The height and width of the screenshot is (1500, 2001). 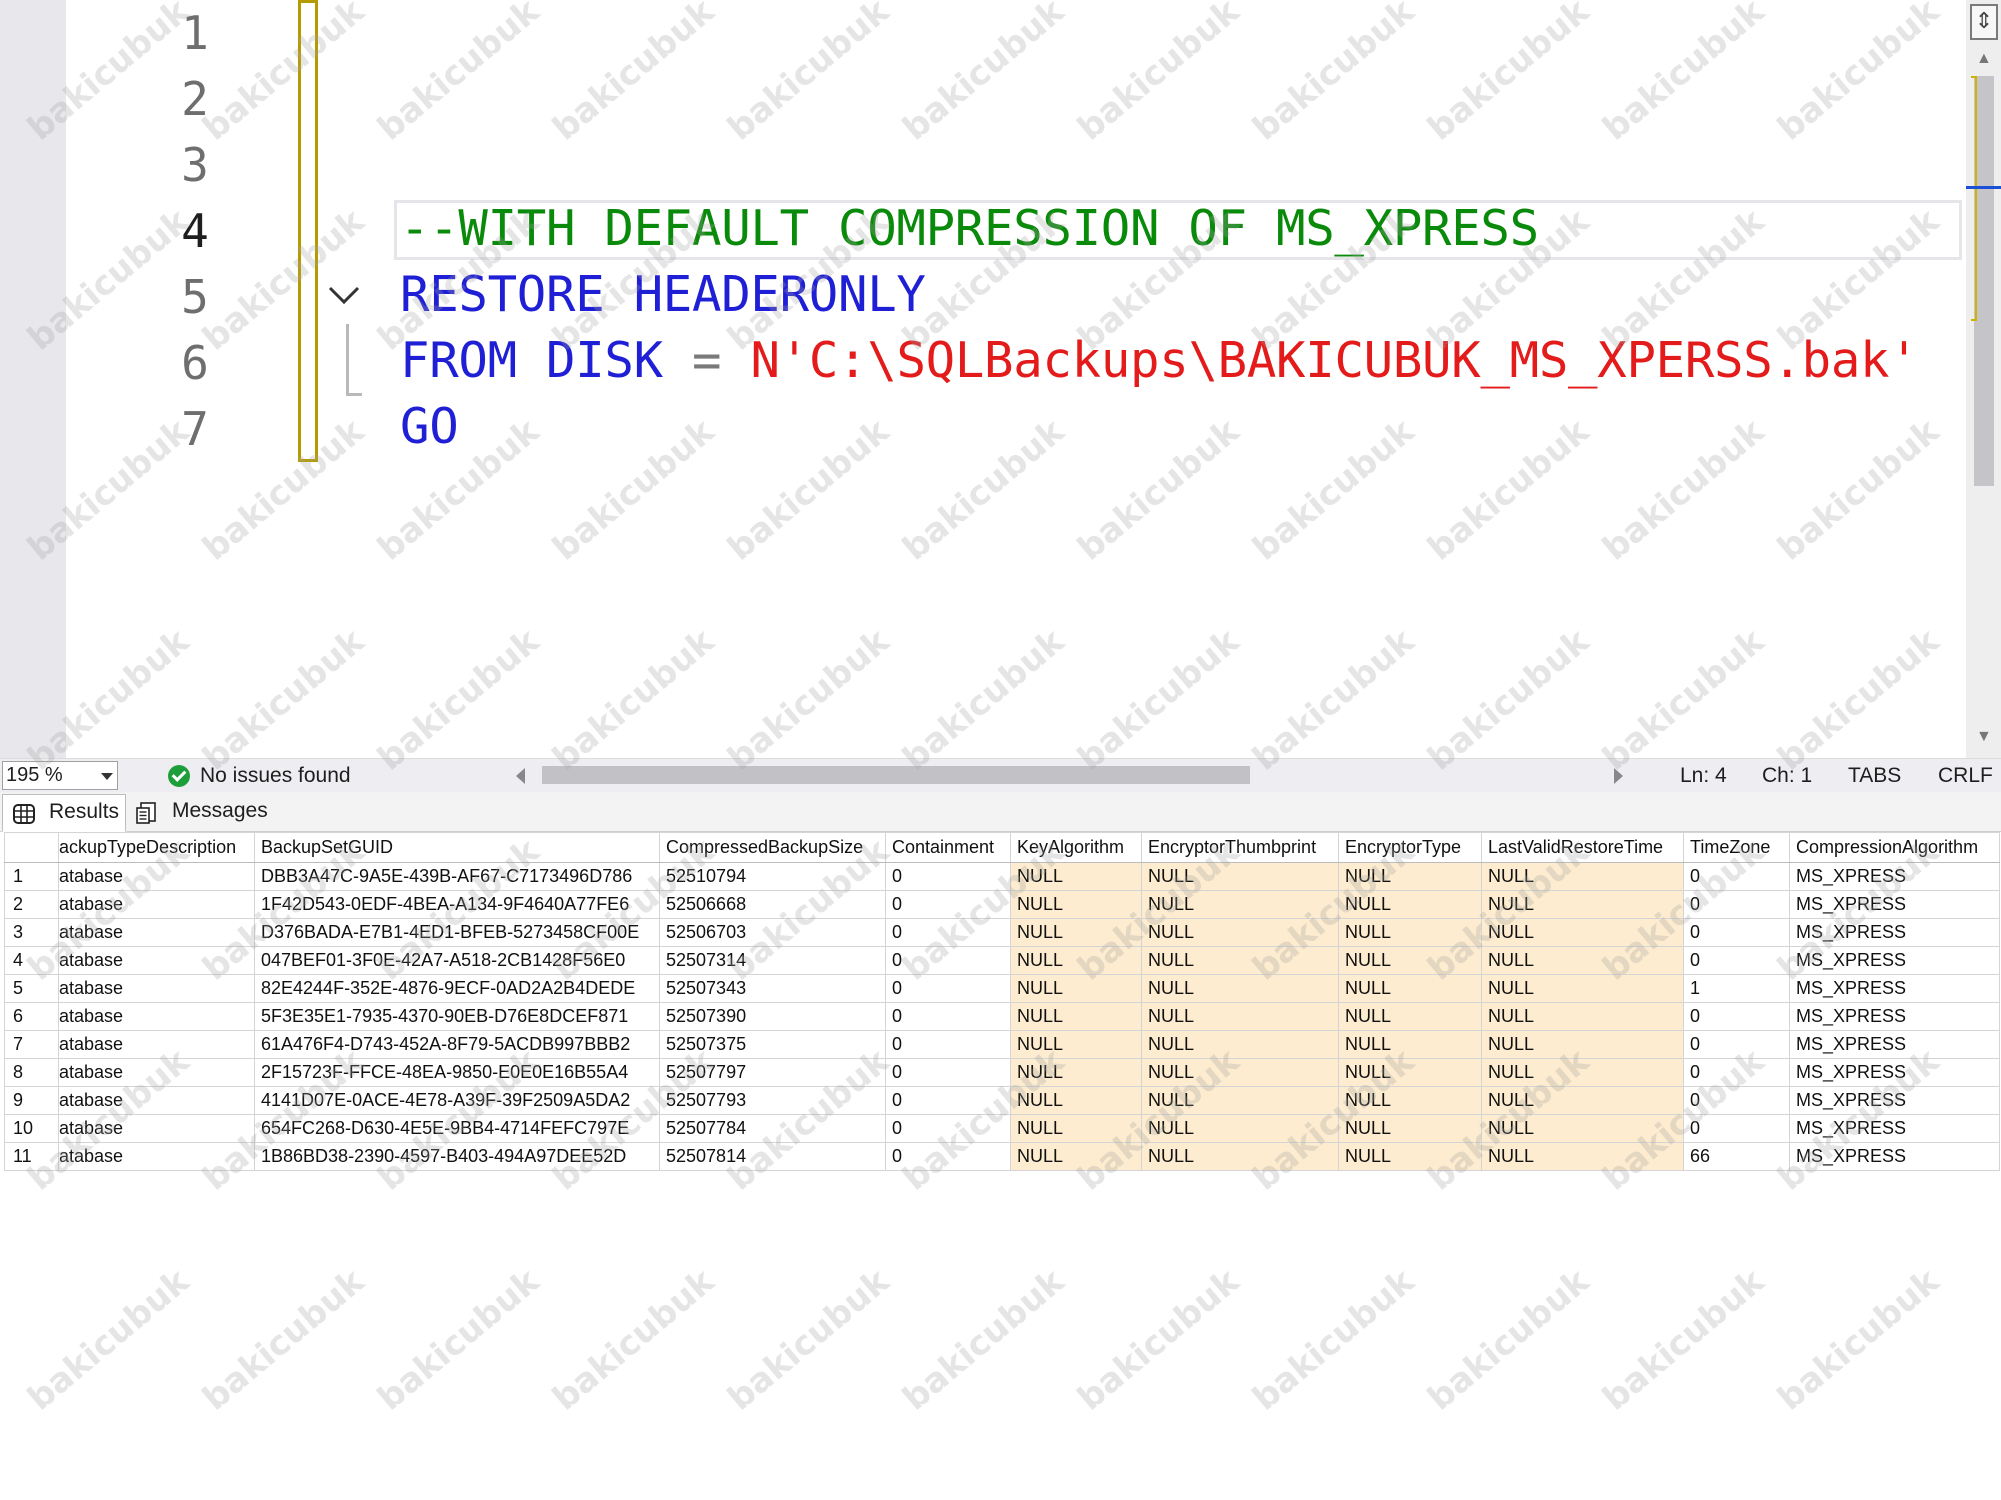 I want to click on row-number: 9, so click(x=31, y=1100).